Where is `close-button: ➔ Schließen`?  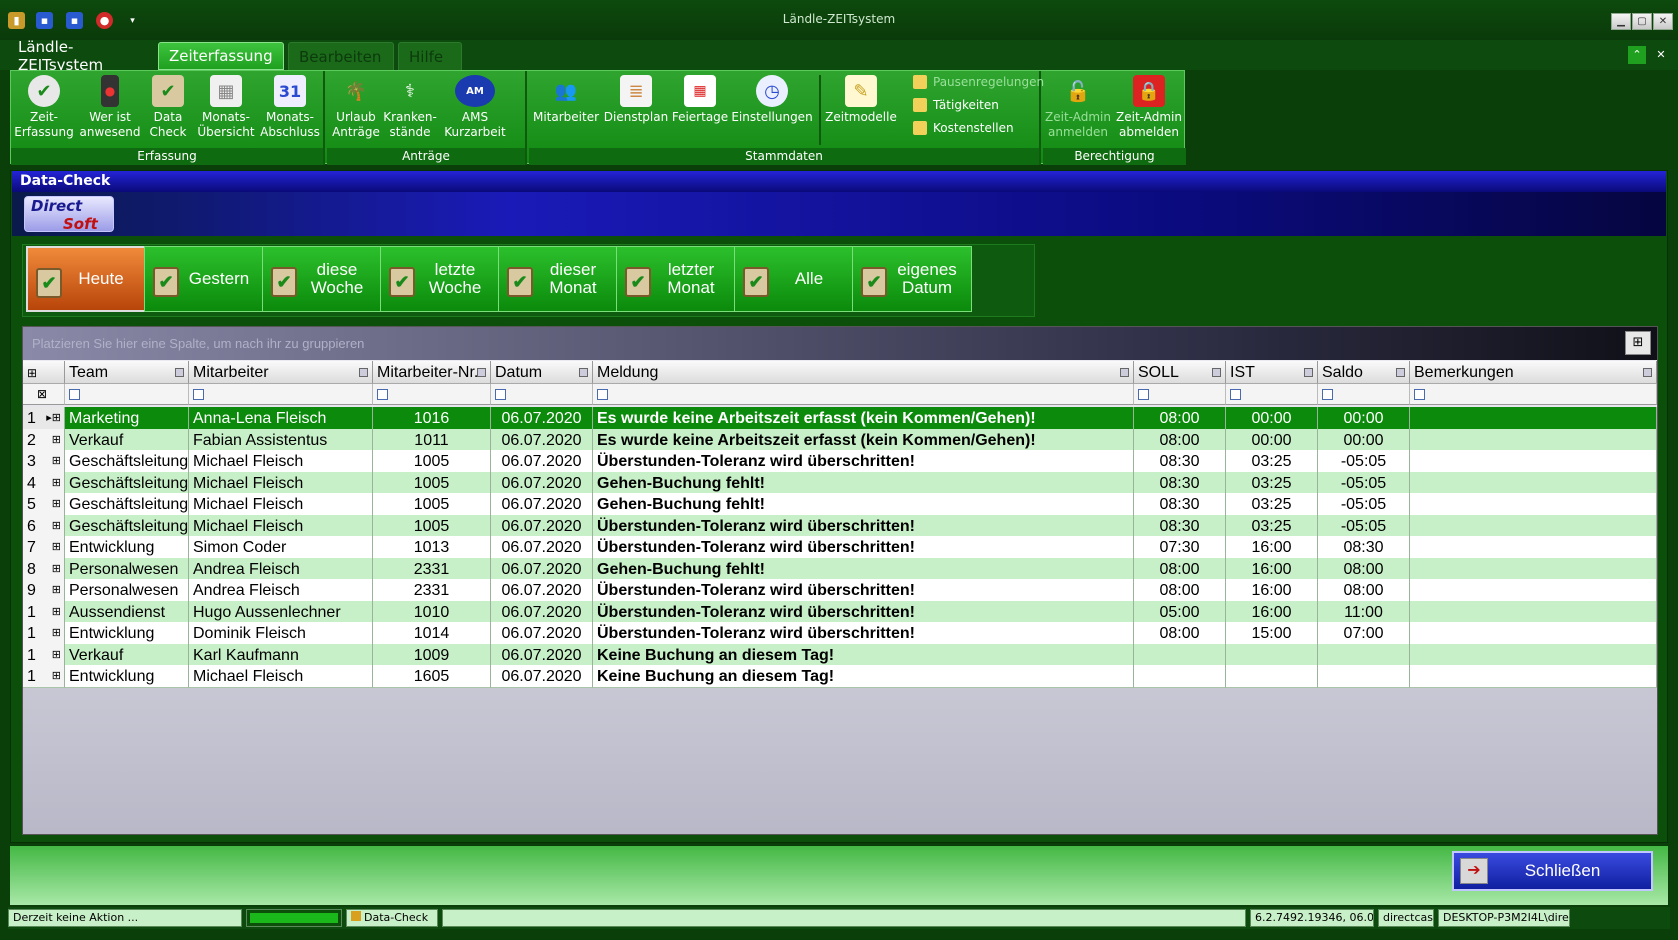
close-button: ➔ Schließen is located at coordinates (1552, 871).